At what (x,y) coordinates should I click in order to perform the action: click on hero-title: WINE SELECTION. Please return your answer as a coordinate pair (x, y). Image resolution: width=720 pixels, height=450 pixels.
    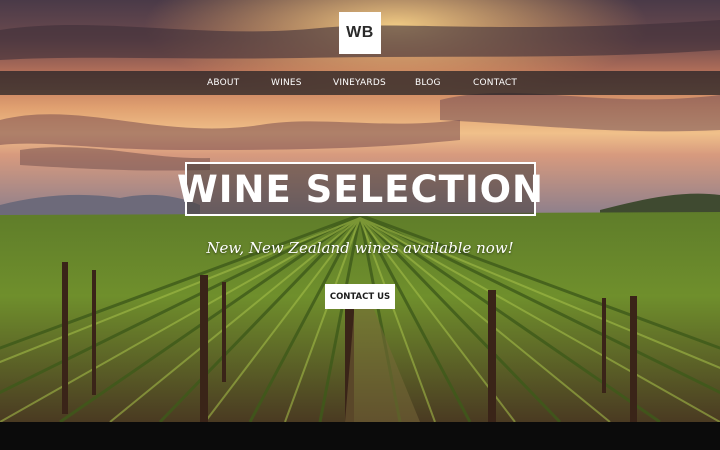
    Looking at the image, I should click on (360, 189).